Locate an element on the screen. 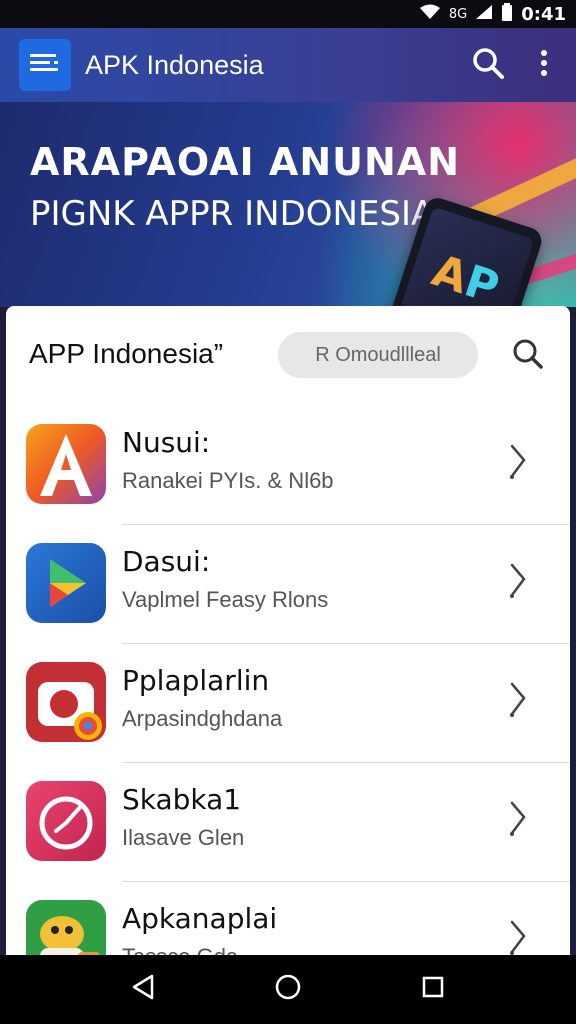  list-item: Dasui: Vaplmel Feasy Rlons is located at coordinates (288, 584).